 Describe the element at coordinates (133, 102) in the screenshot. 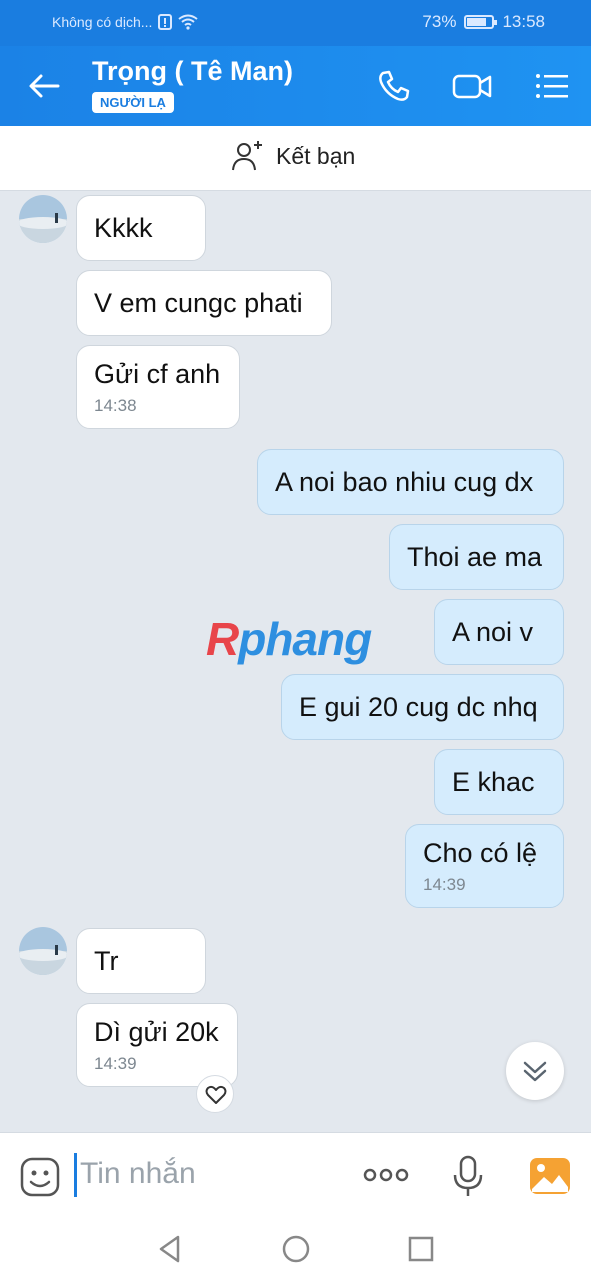

I see `stranger-badge: NGƯỜI LẠ` at that location.